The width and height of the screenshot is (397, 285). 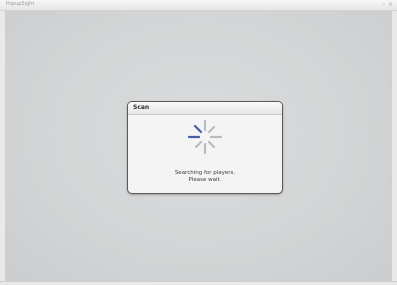 What do you see at coordinates (205, 108) in the screenshot?
I see `dialog-header: Scan` at bounding box center [205, 108].